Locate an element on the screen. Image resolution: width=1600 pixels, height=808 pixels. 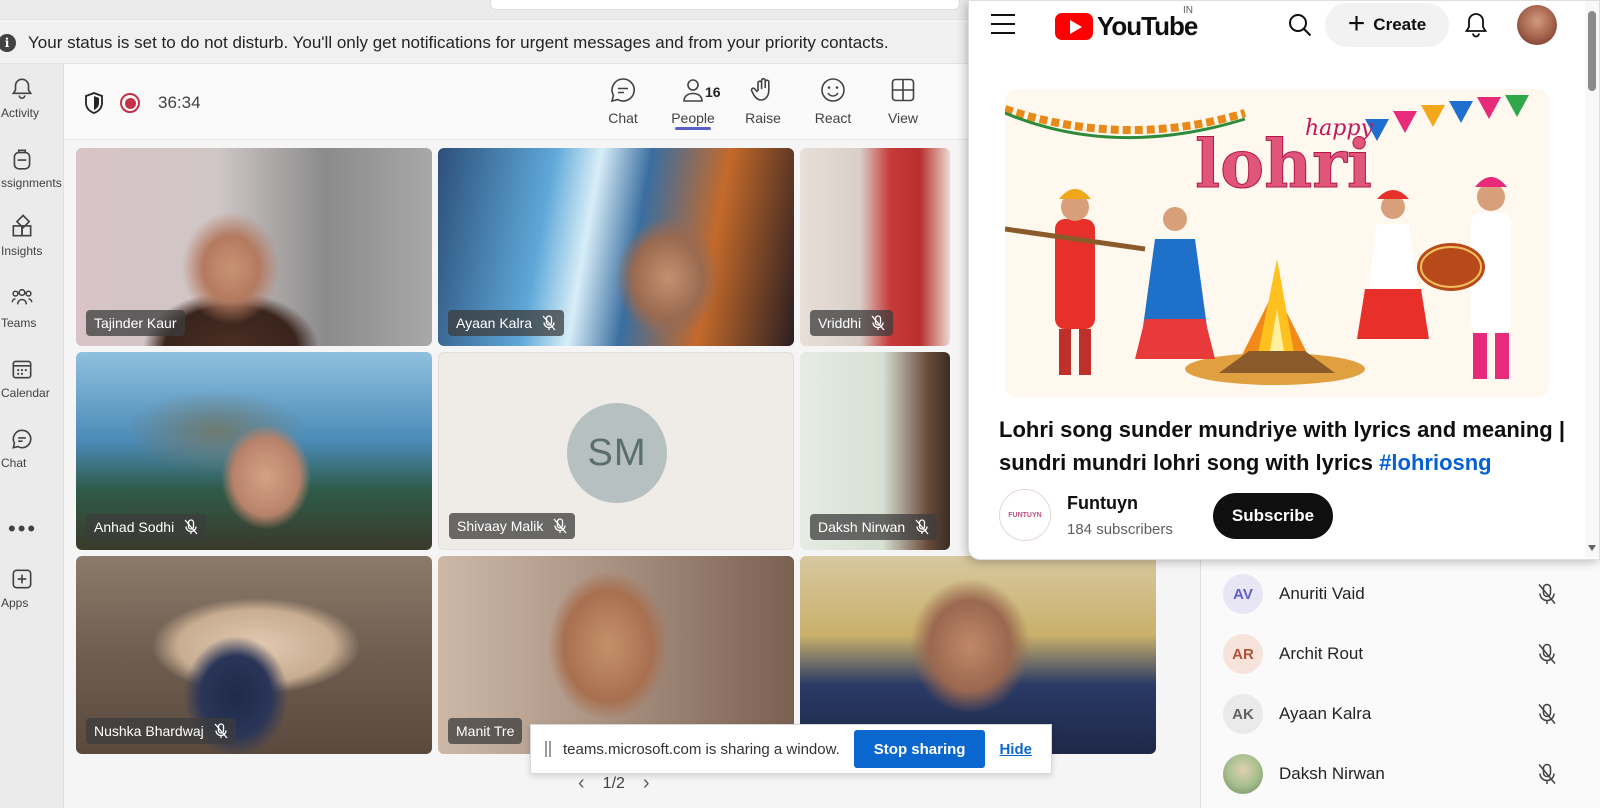
view-button: View is located at coordinates (903, 104).